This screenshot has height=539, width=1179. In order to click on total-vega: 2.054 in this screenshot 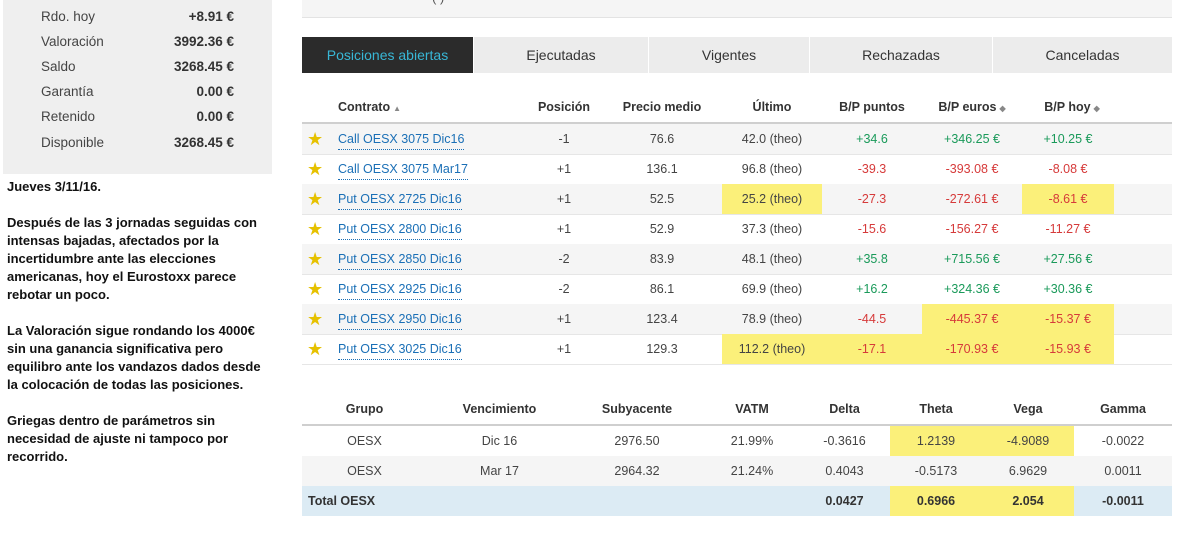, I will do `click(1028, 501)`.